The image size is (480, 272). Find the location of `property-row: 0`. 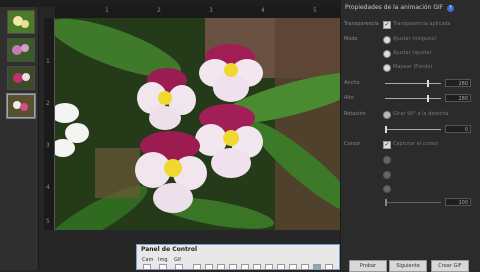

property-row: 0 is located at coordinates (410, 130).